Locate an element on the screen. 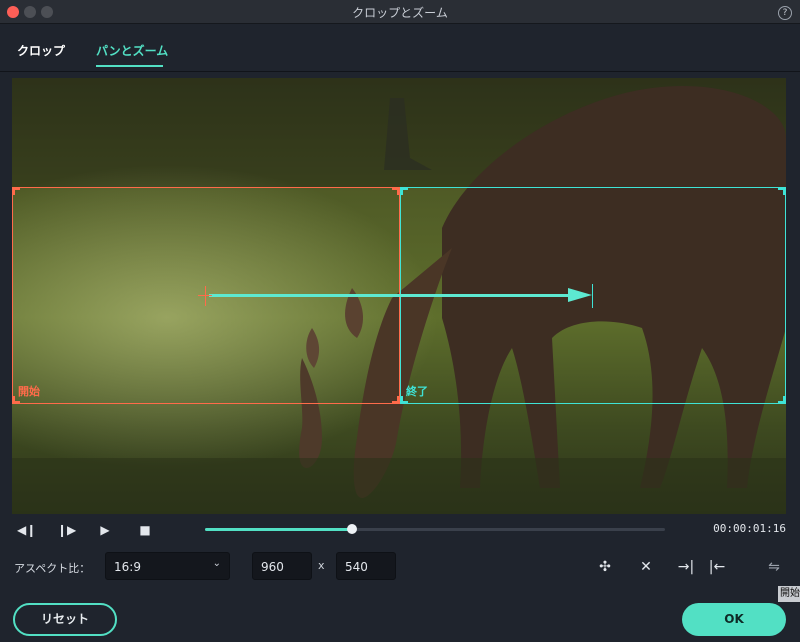  fill-icon: ✕ is located at coordinates (646, 567).